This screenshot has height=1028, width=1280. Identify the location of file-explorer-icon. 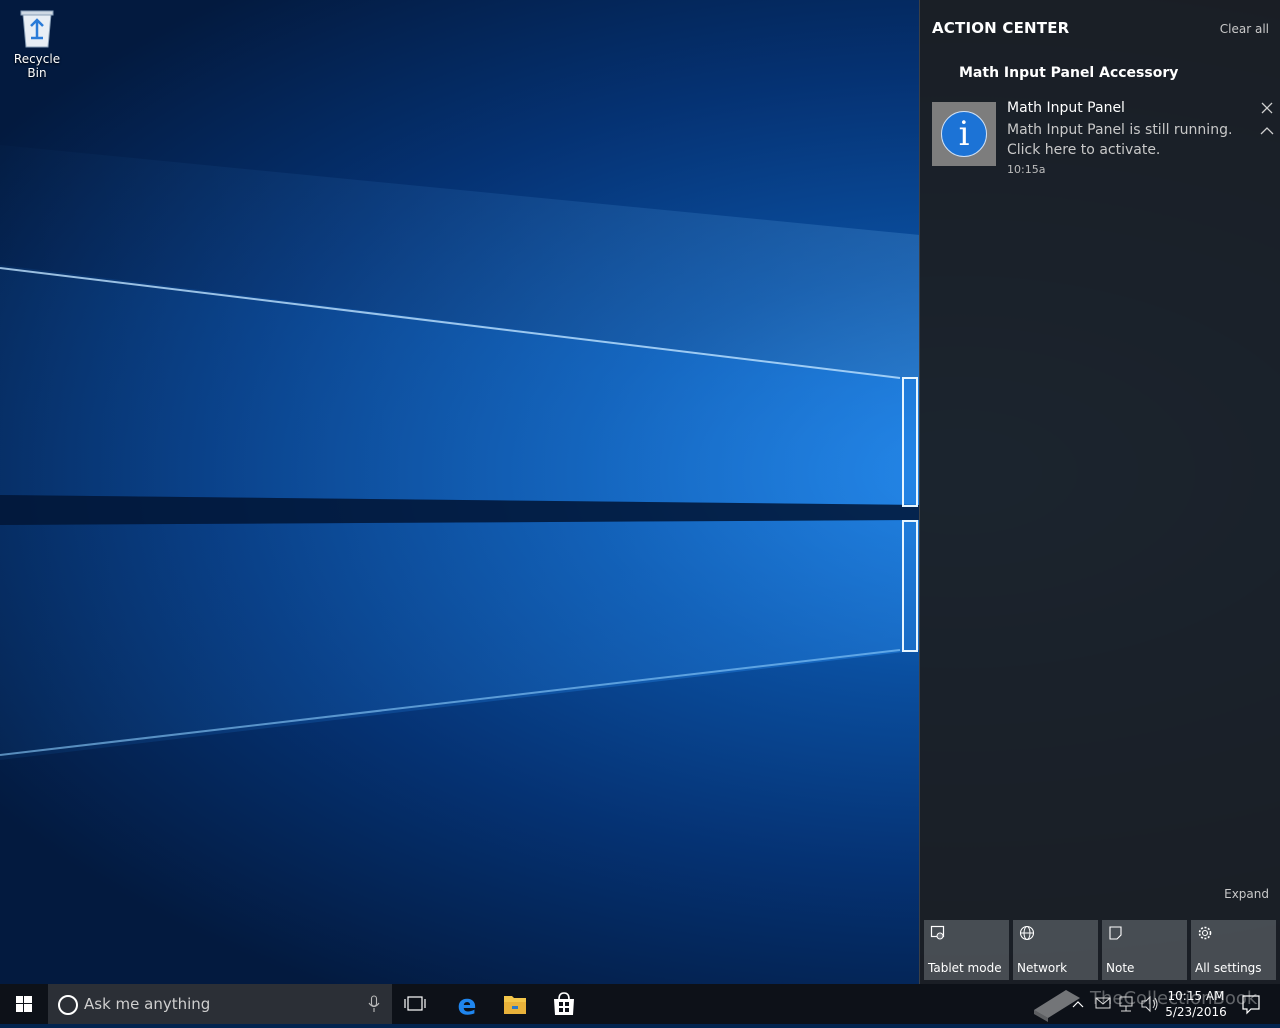
(515, 1005).